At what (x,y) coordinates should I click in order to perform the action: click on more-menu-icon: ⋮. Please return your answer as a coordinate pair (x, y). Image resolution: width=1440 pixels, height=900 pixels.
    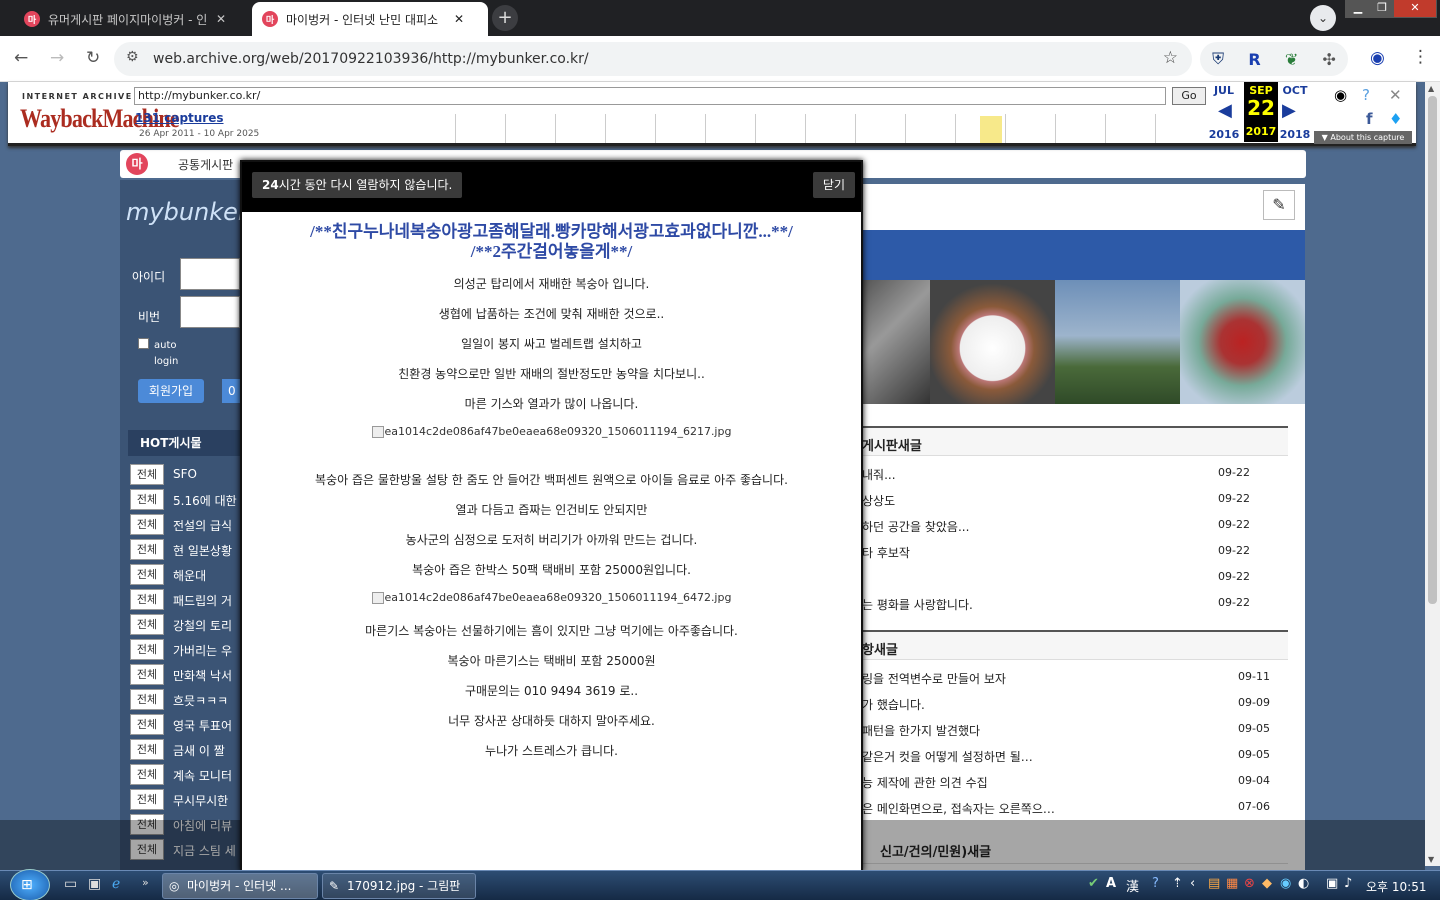
    Looking at the image, I should click on (1420, 57).